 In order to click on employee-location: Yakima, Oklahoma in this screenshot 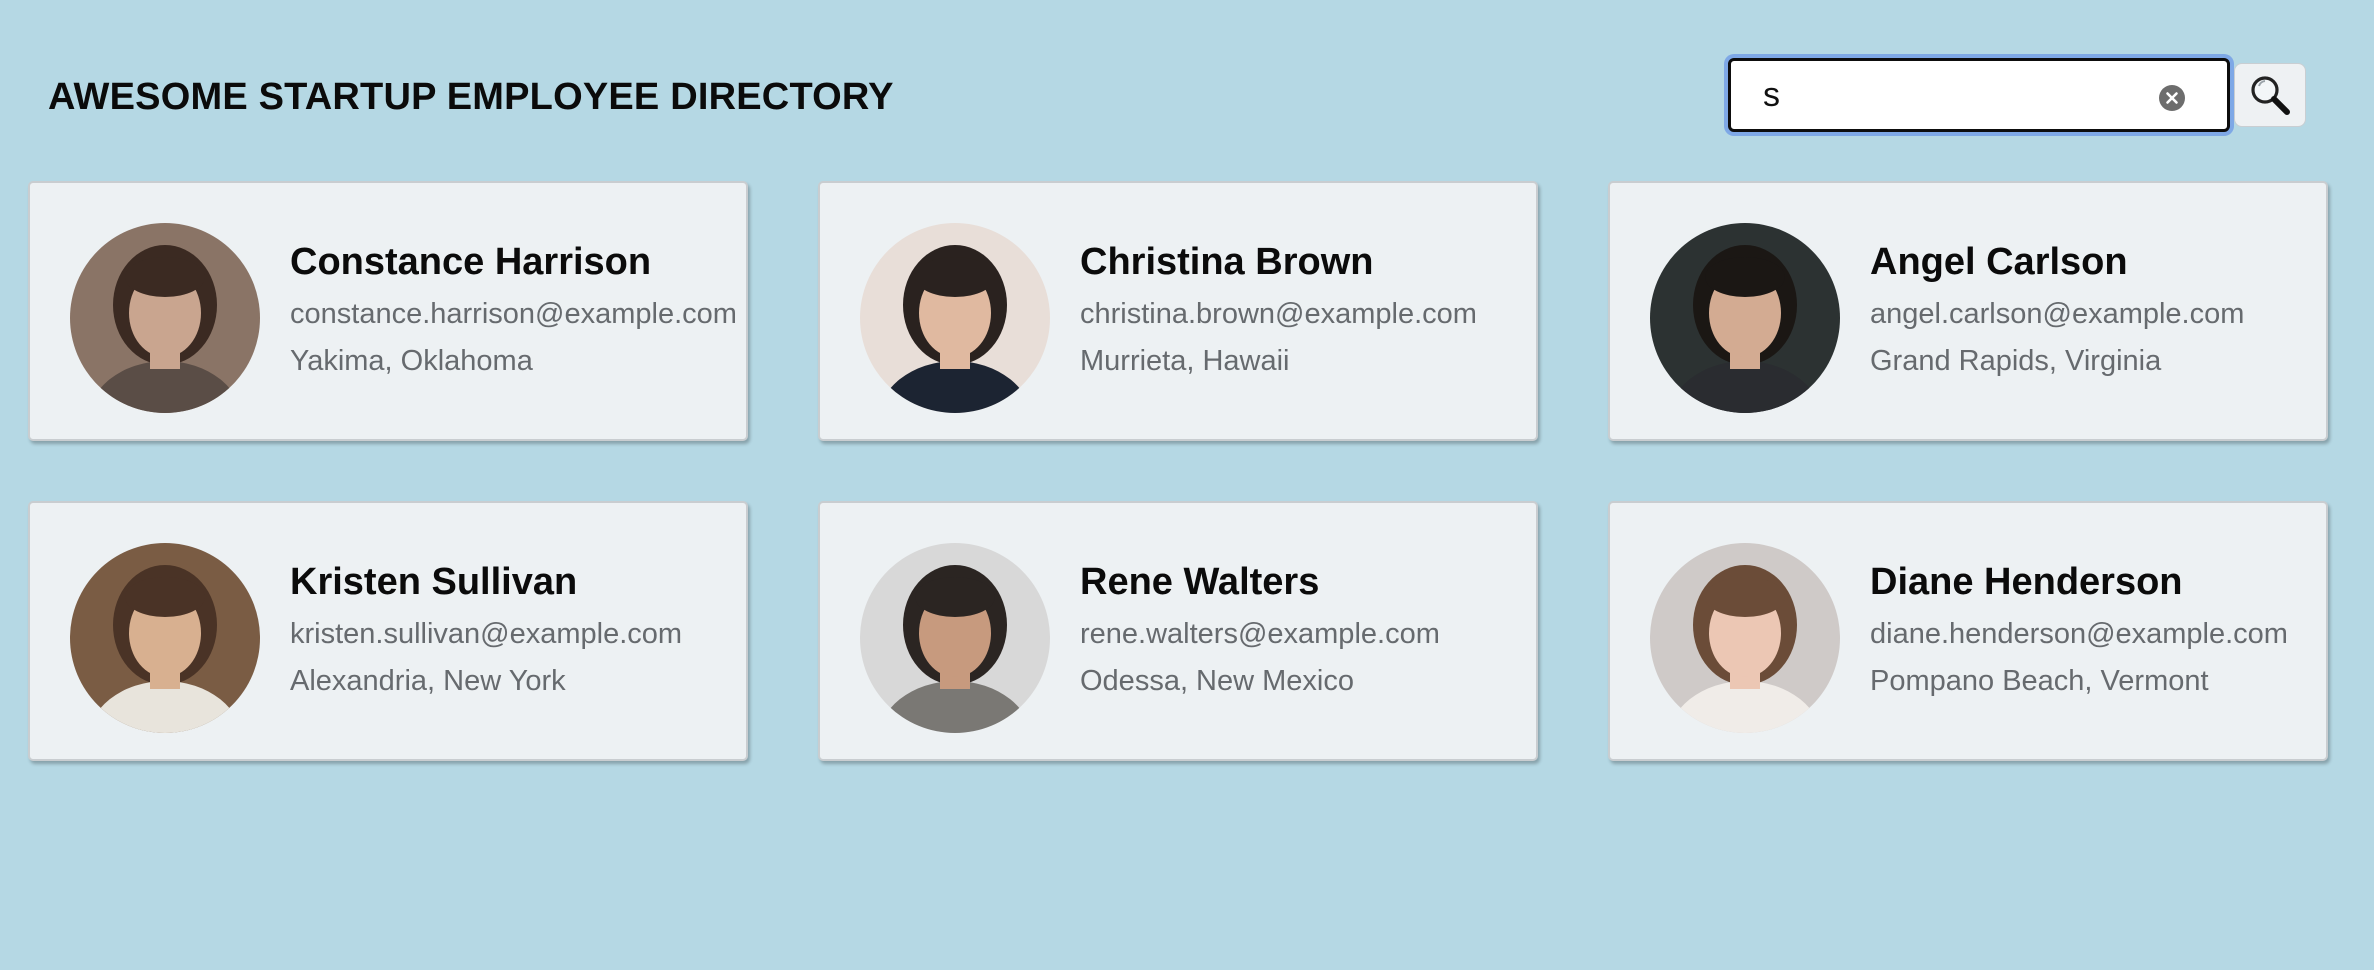, I will do `click(411, 361)`.